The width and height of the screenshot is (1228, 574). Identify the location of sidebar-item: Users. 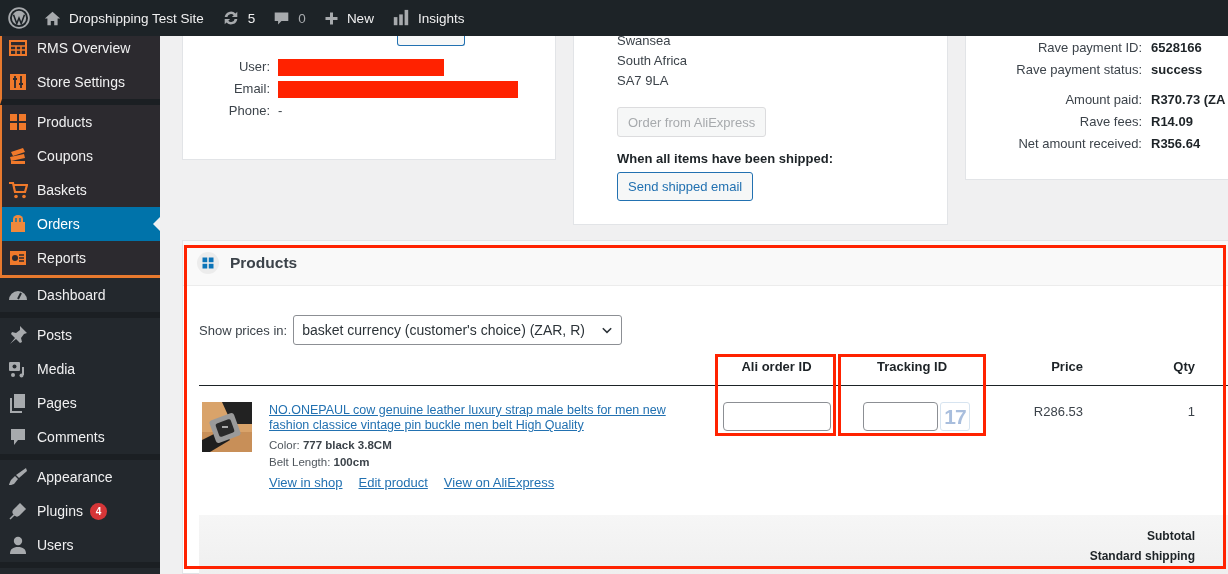
(80, 545).